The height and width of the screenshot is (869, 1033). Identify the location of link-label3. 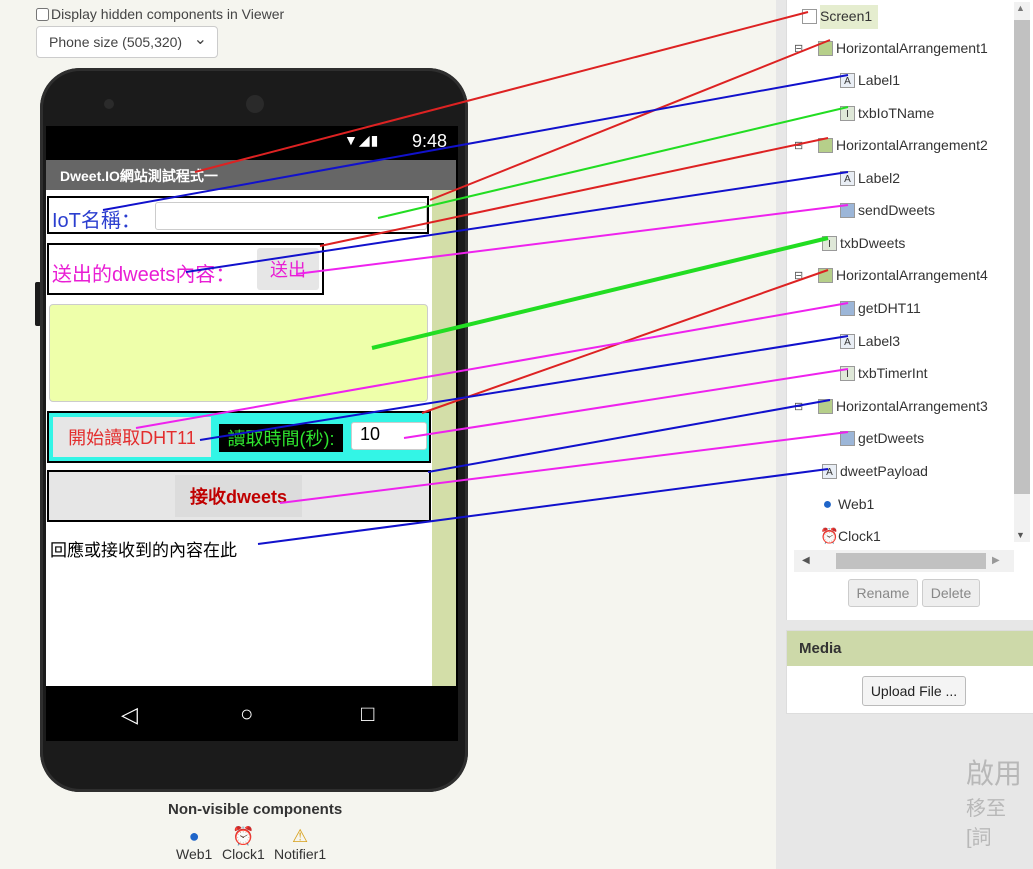
(524, 388).